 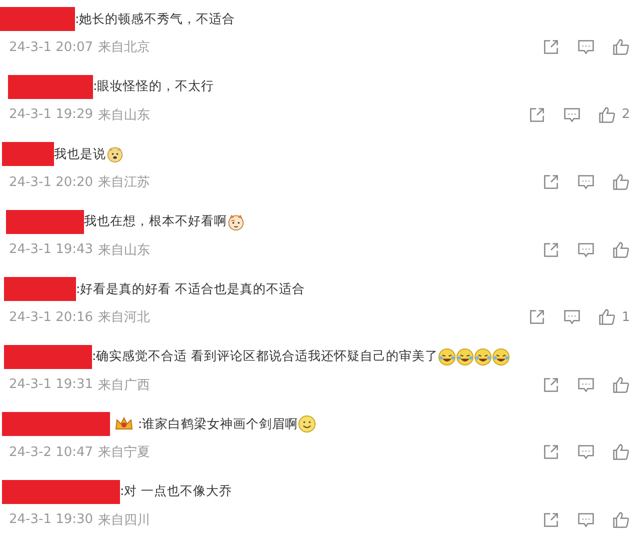 What do you see at coordinates (124, 182) in the screenshot?
I see `comment-location: 来自江苏` at bounding box center [124, 182].